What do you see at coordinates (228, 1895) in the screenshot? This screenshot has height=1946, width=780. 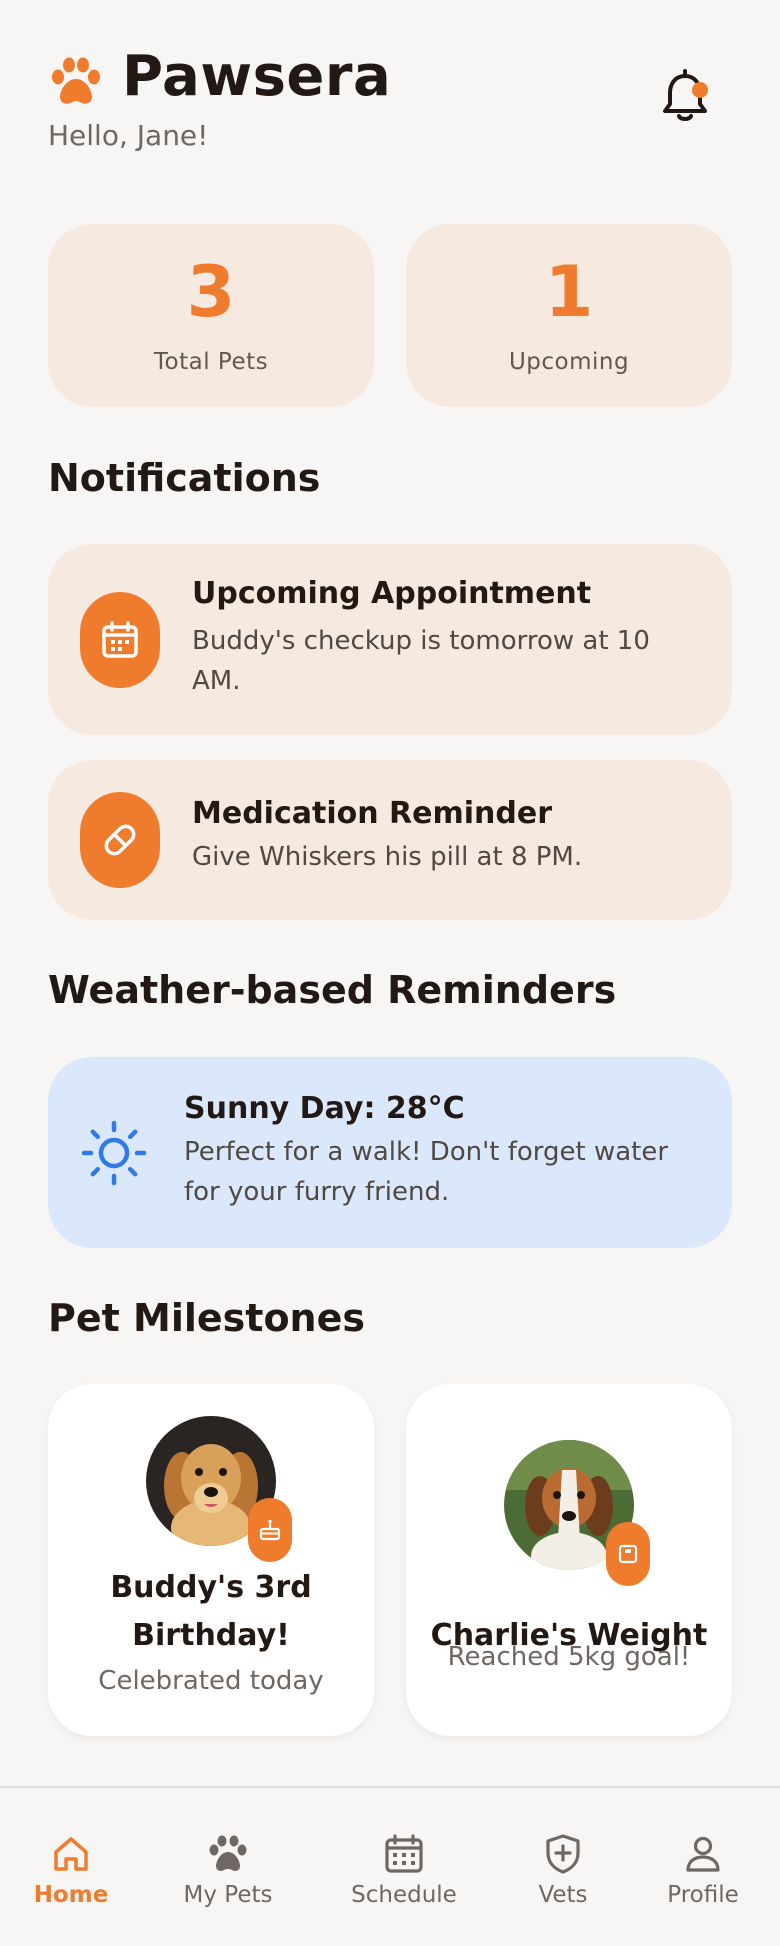 I see `tab-label: My Pets` at bounding box center [228, 1895].